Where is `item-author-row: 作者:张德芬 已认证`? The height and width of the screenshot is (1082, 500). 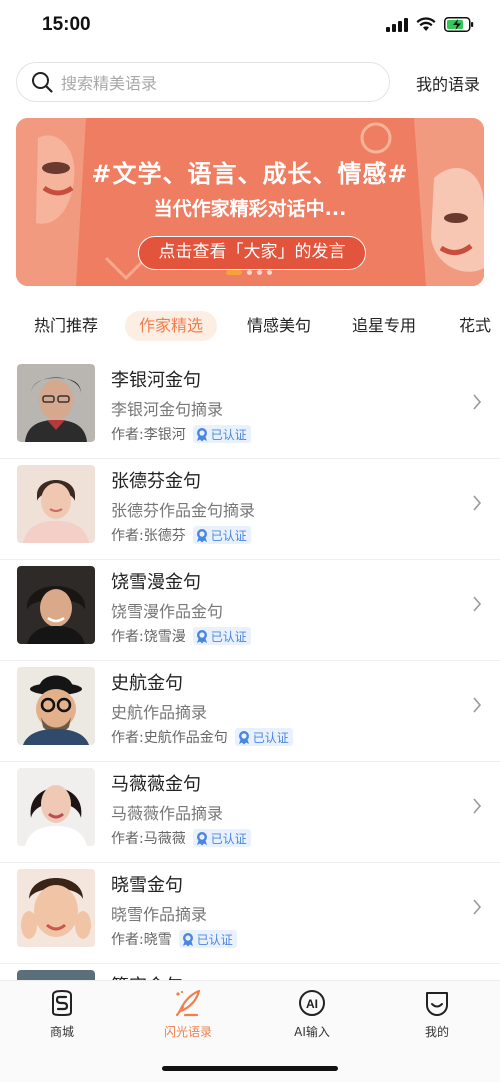 item-author-row: 作者:张德芬 已认证 is located at coordinates (181, 535).